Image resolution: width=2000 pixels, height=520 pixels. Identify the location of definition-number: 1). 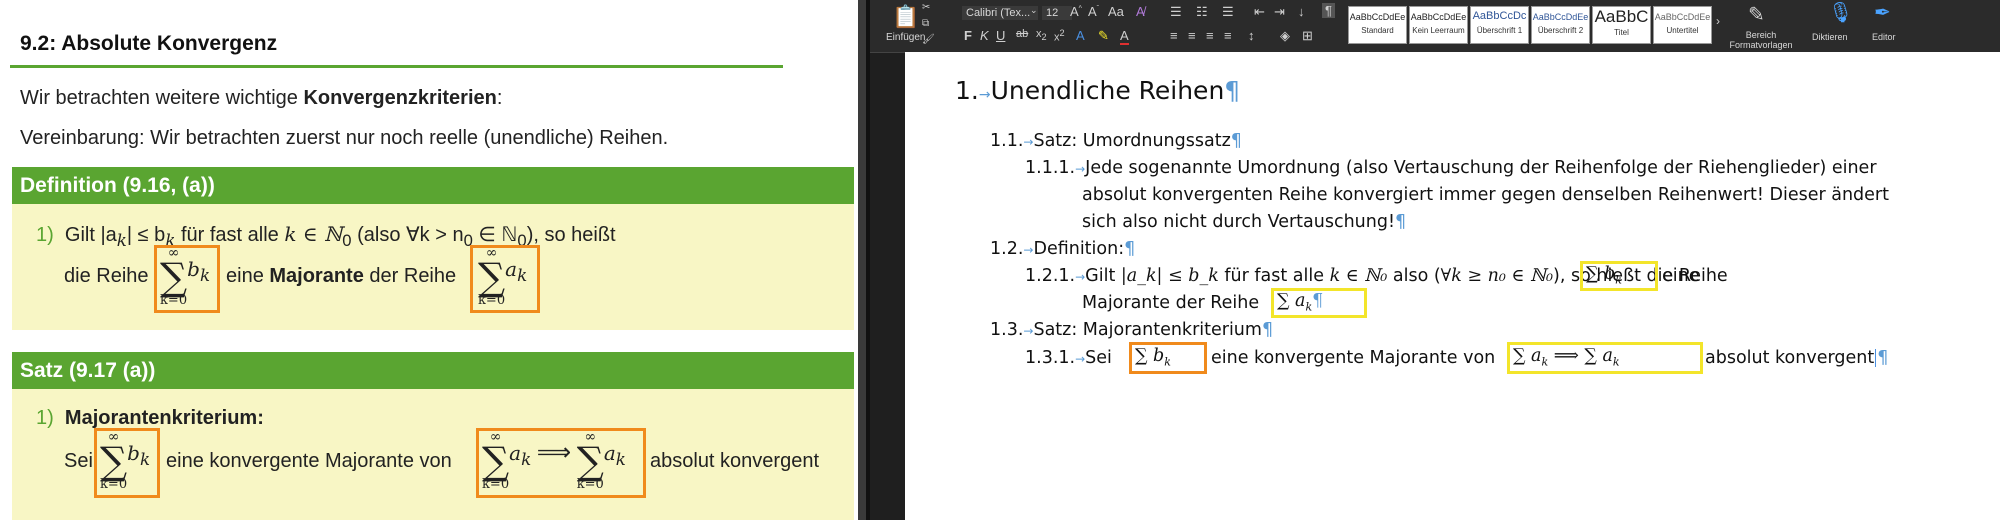
(45, 235).